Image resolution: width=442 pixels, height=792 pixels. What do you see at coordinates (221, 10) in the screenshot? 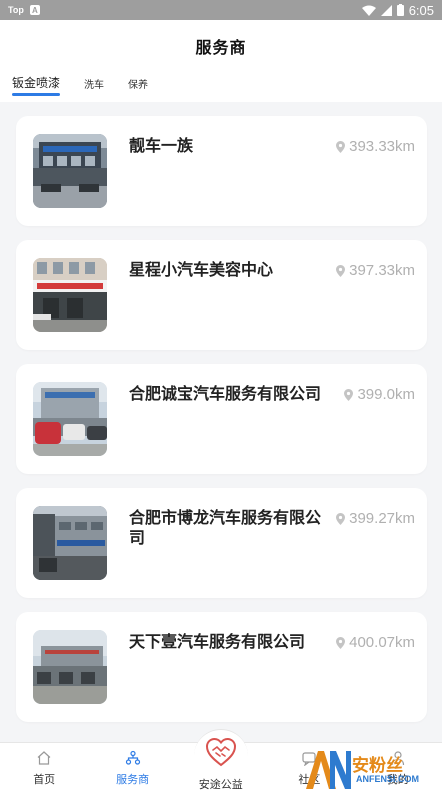
I see `status-bar: Top A 6:05` at bounding box center [221, 10].